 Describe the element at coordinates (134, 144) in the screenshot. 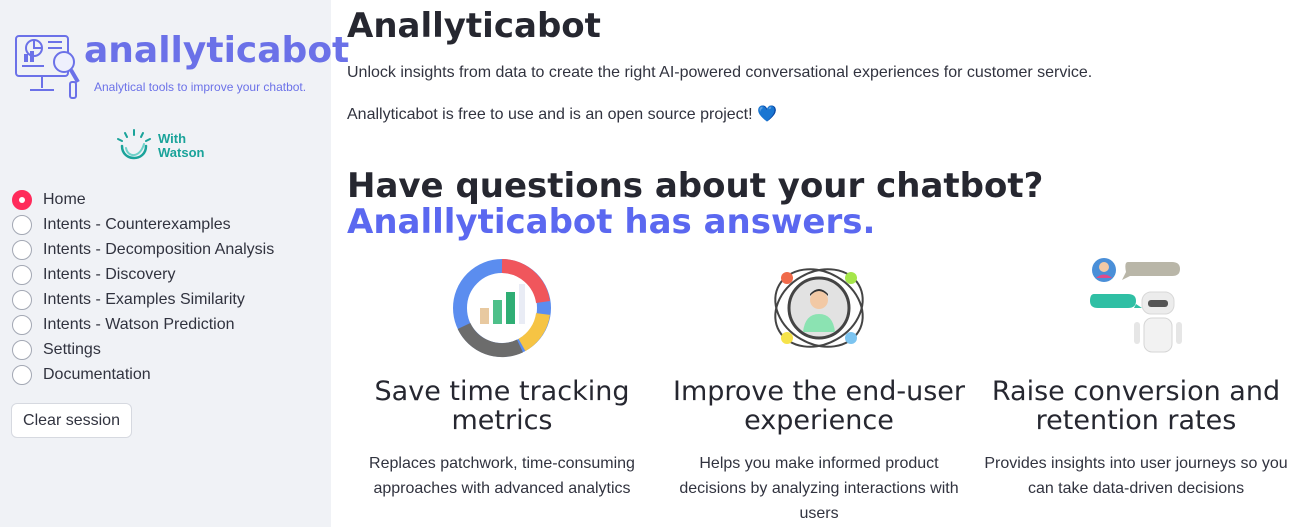

I see `watson-icon` at that location.